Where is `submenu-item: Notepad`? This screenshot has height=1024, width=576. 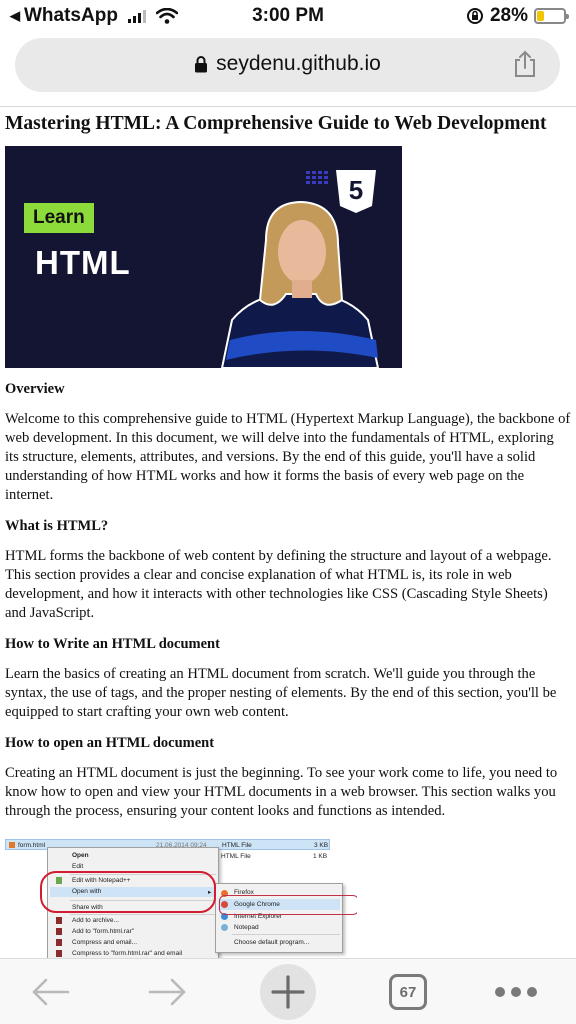
submenu-item: Notepad is located at coordinates (246, 927).